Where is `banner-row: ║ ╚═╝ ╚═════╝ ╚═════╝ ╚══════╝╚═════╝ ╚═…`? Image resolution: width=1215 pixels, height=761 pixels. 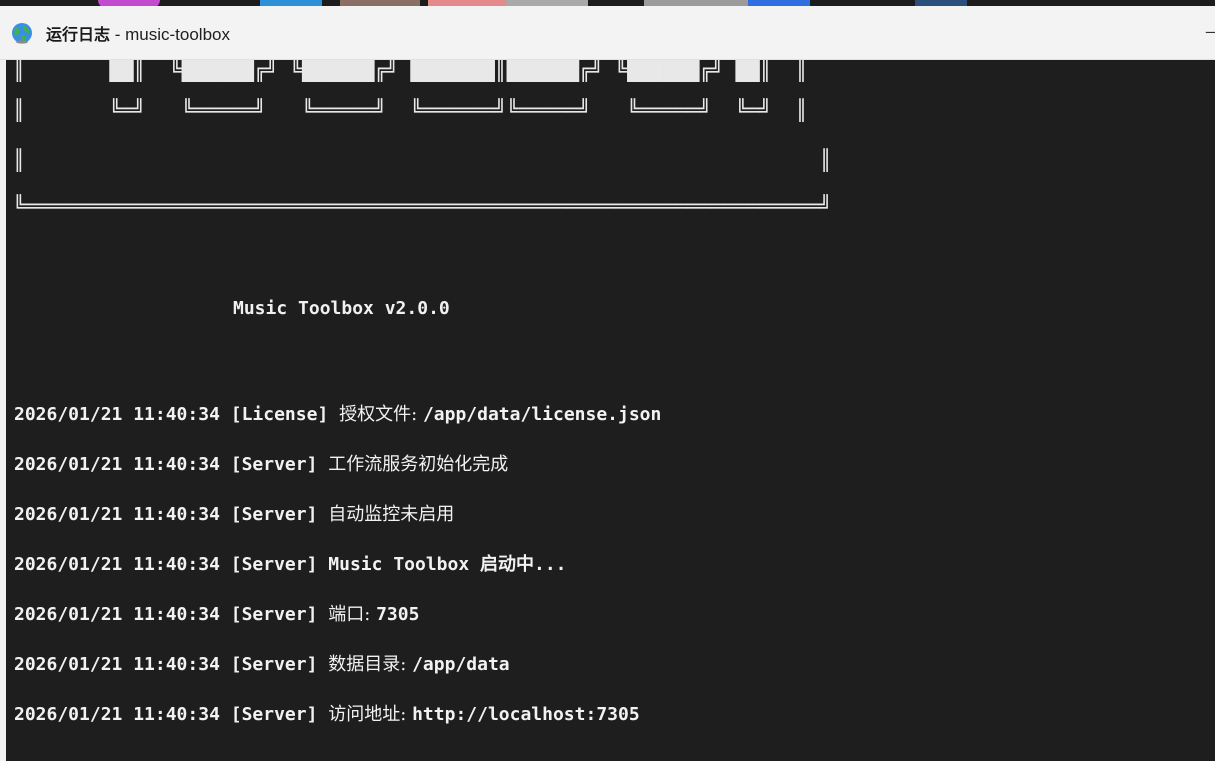
banner-row: ║ ╚═╝ ╚═════╝ ╚═════╝ ╚══════╝╚═════╝ ╚═… is located at coordinates (410, 110).